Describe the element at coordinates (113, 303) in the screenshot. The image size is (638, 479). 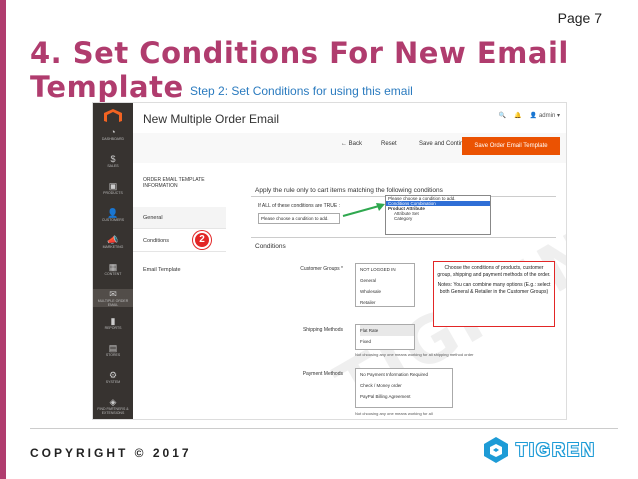
I see `sidebar-item-label: MULTIPLE ORDER EMAIL` at that location.